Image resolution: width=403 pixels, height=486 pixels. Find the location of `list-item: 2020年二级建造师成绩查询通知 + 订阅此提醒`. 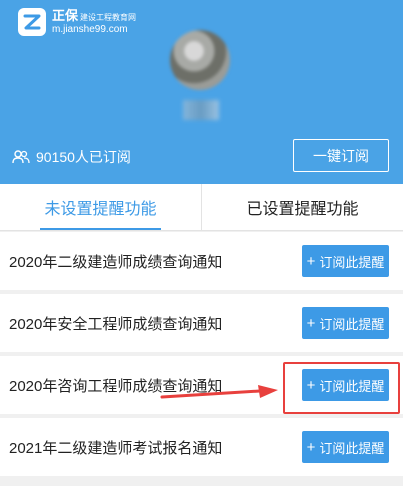

list-item: 2020年二级建造师成绩查询通知 + 订阅此提醒 is located at coordinates (201, 261).